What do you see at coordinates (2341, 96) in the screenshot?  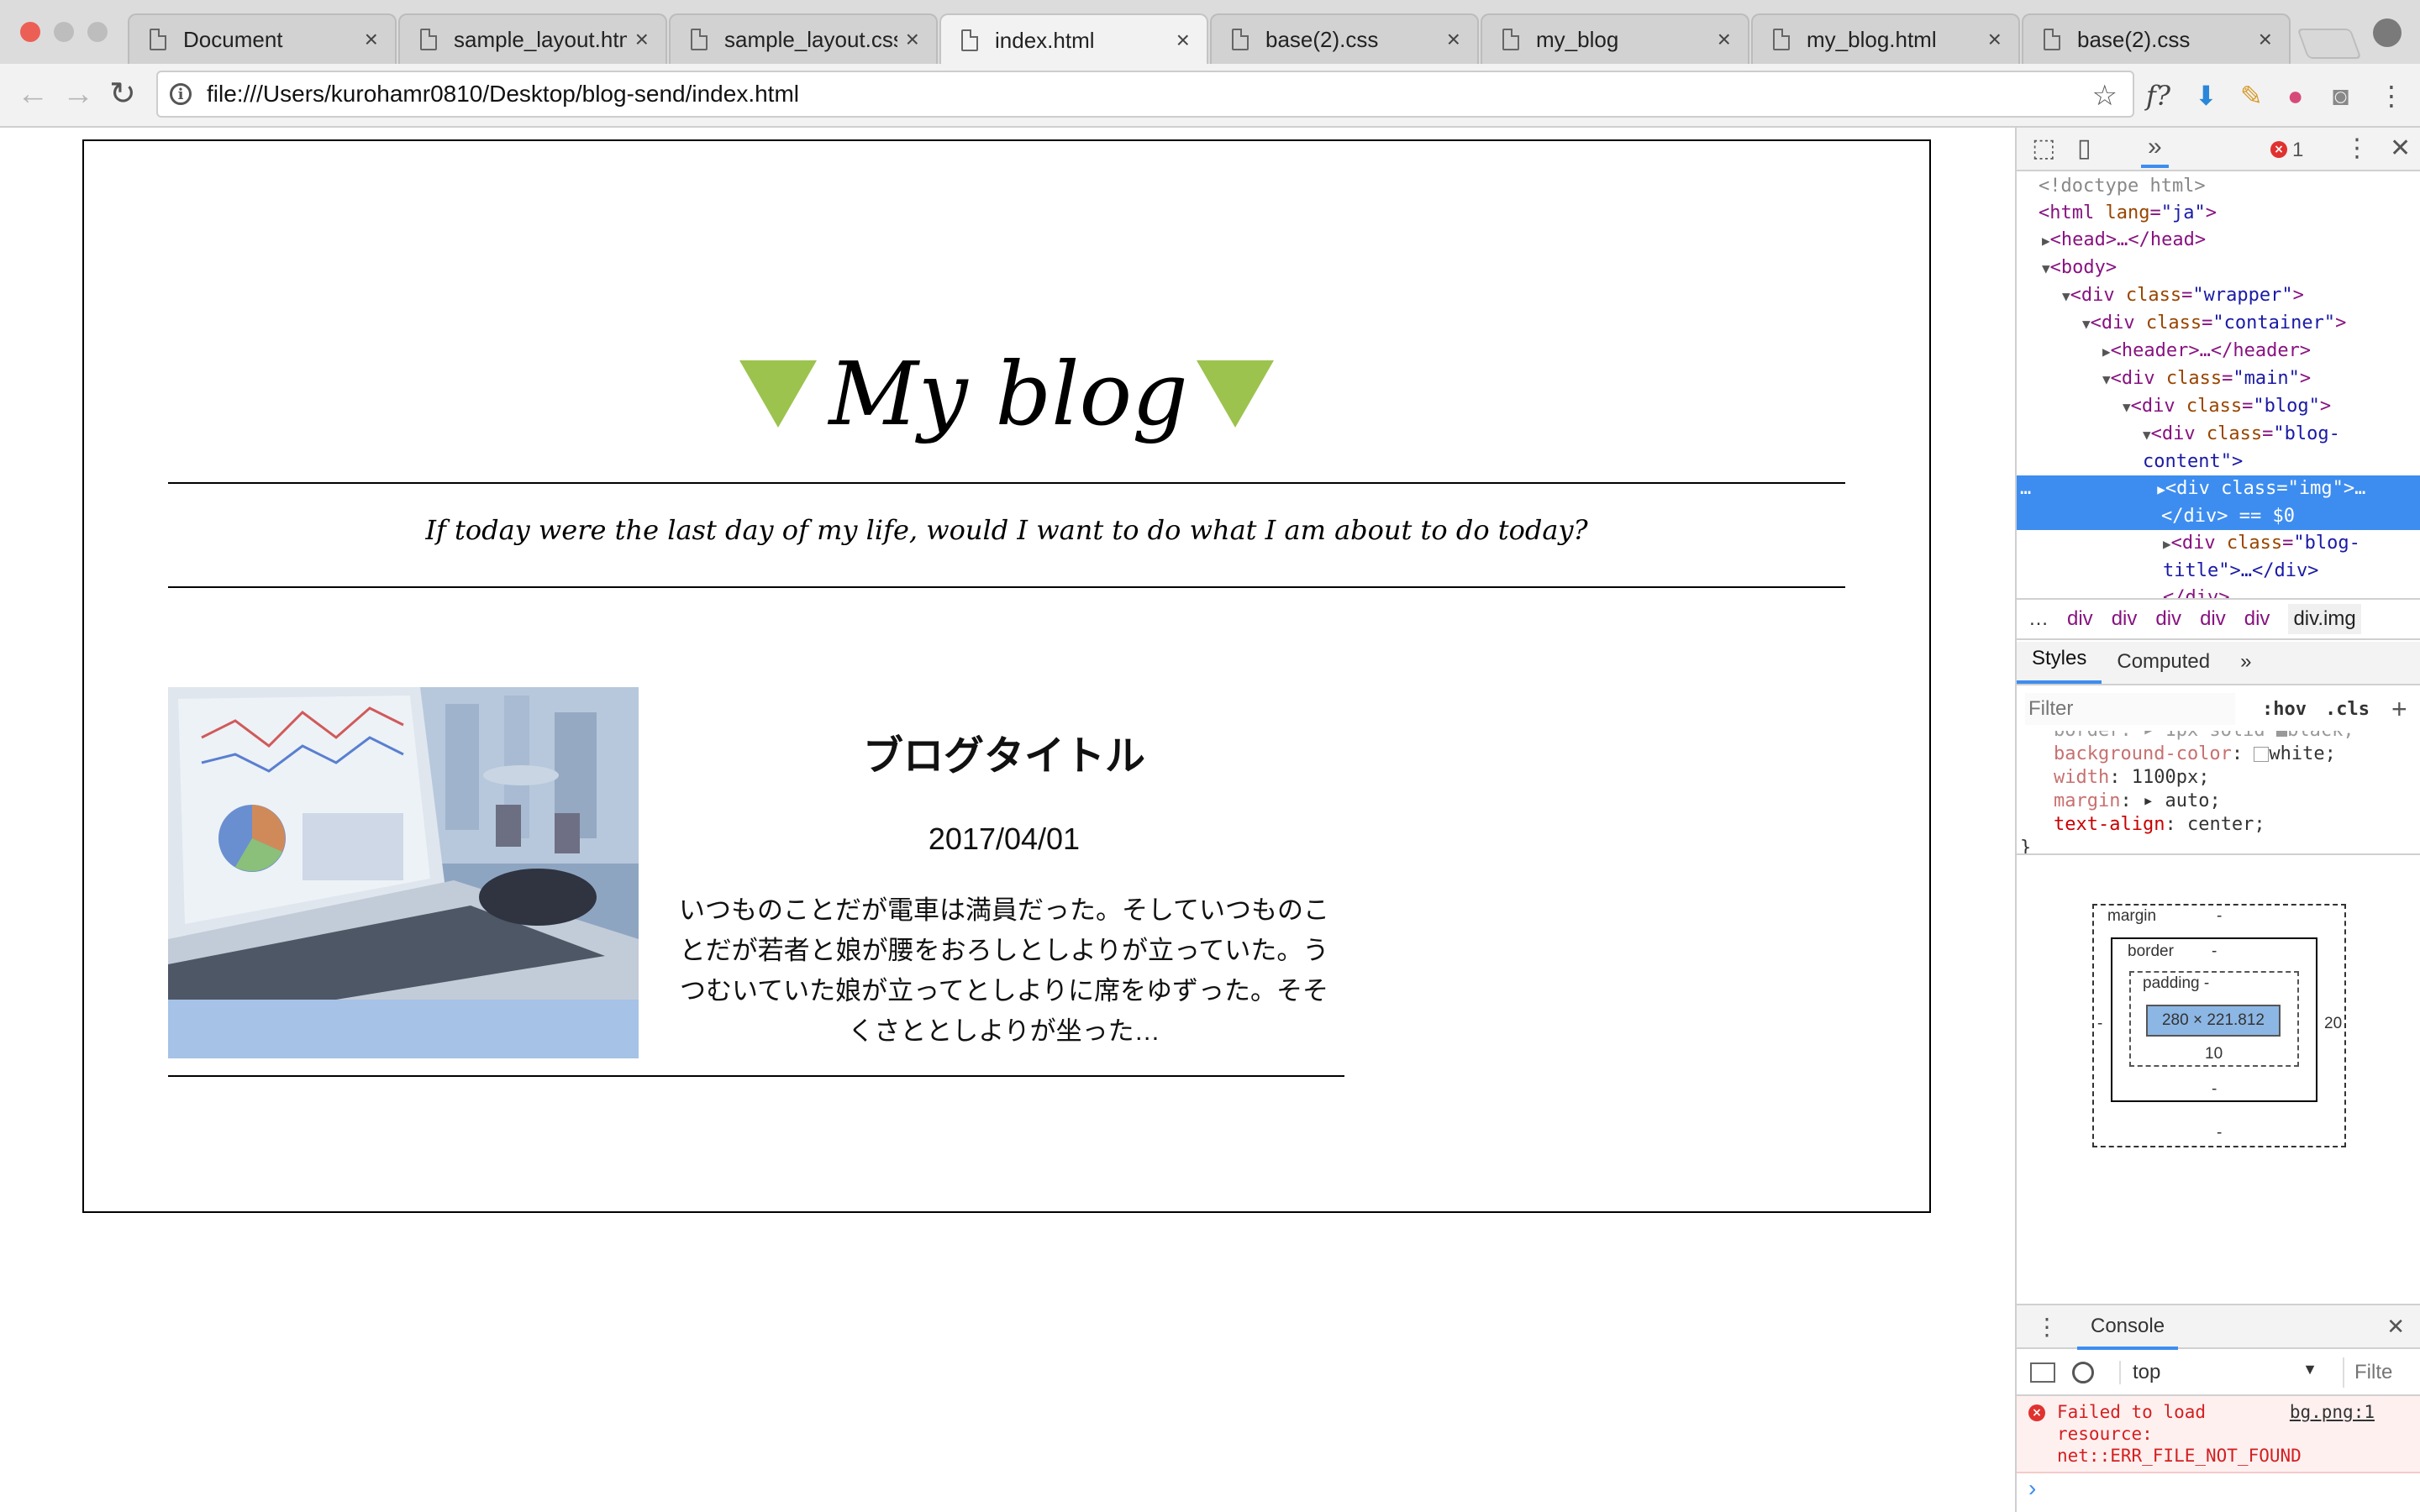 I see `camera-extension-icon: ◙` at bounding box center [2341, 96].